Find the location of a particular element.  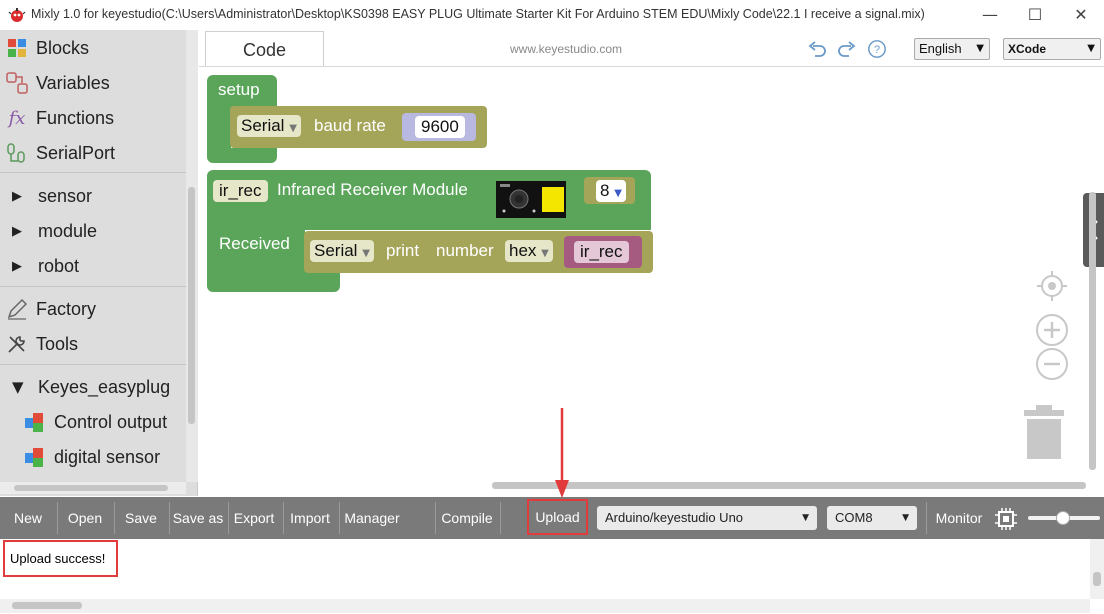

ir-module-label: Infrared Receiver Module is located at coordinates (372, 189).